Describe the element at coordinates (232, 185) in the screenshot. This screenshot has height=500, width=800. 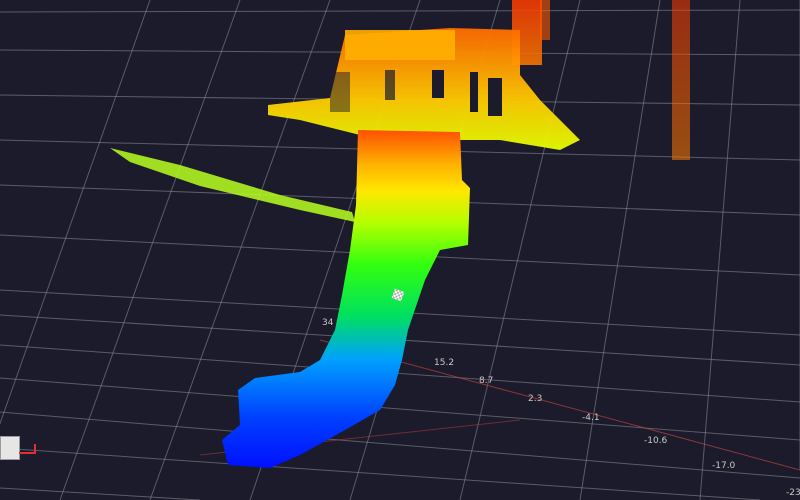
I see `point-cloud-wall-strip` at that location.